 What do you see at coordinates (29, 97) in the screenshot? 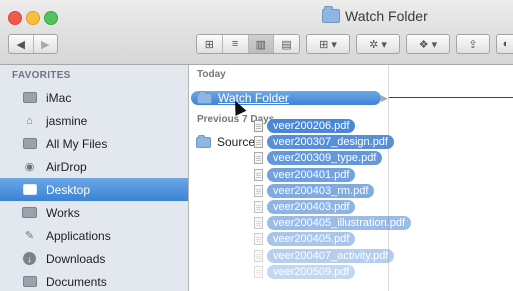
I see `imac-icon` at bounding box center [29, 97].